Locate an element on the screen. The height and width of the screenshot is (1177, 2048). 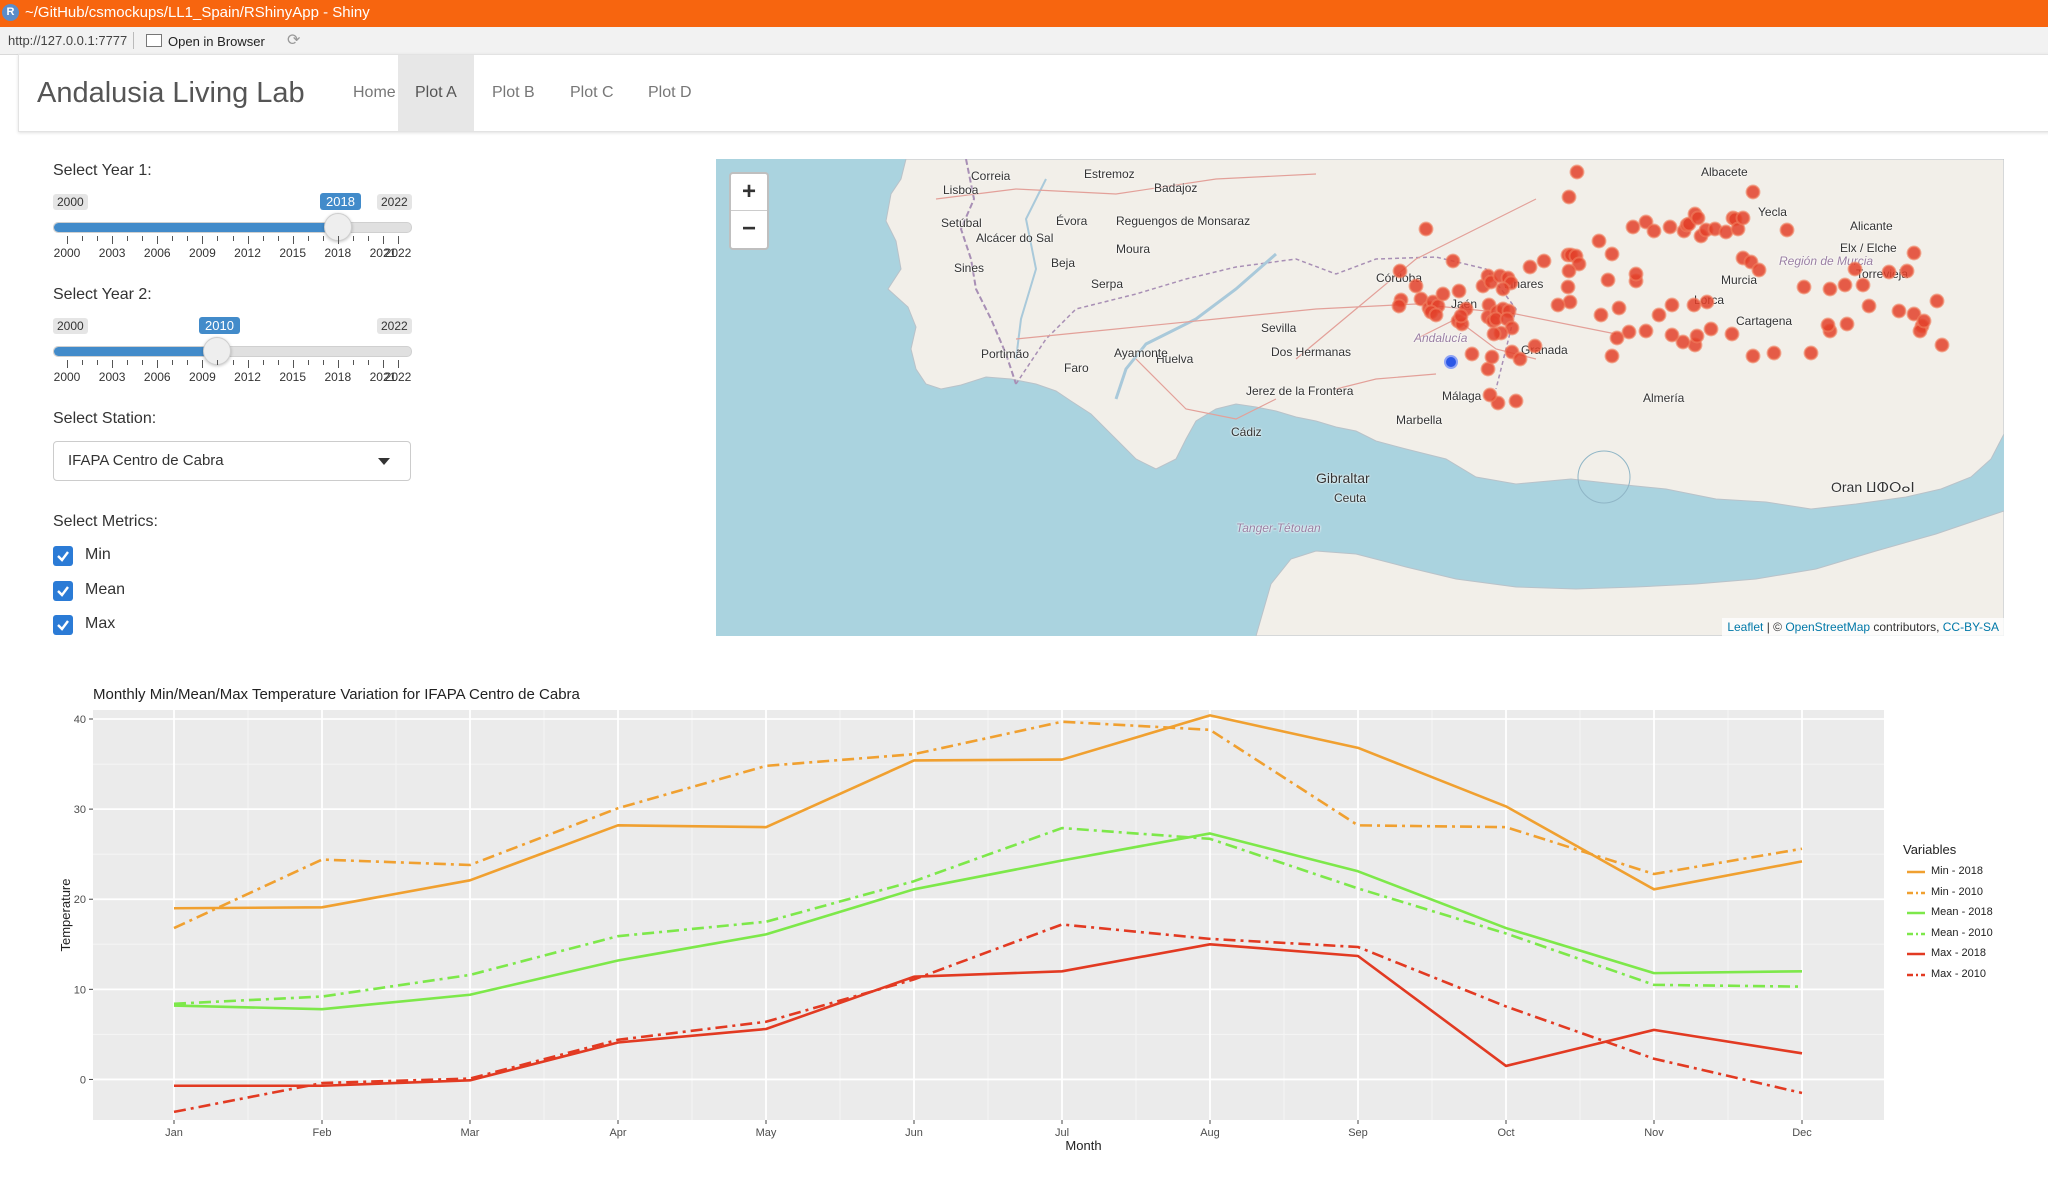
checkbox-max-label: Max is located at coordinates (100, 624).